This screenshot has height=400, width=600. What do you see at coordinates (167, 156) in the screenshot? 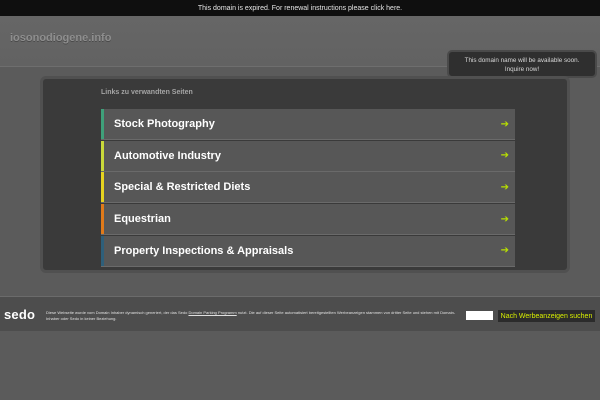
I see `related-link-label: Automotive Industry` at bounding box center [167, 156].